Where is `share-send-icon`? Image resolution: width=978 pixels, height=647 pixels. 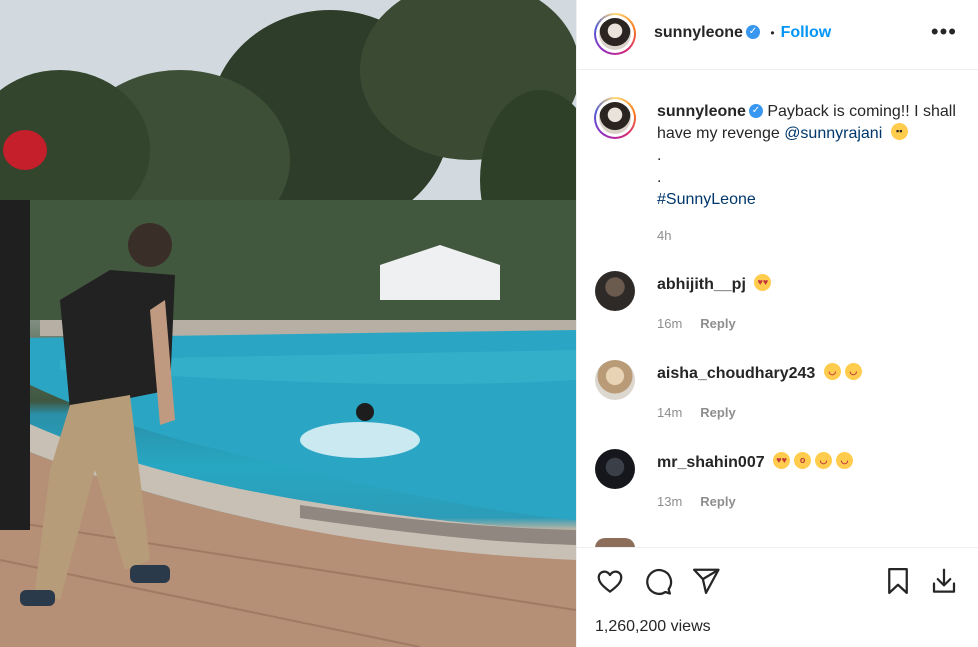 share-send-icon is located at coordinates (706, 581).